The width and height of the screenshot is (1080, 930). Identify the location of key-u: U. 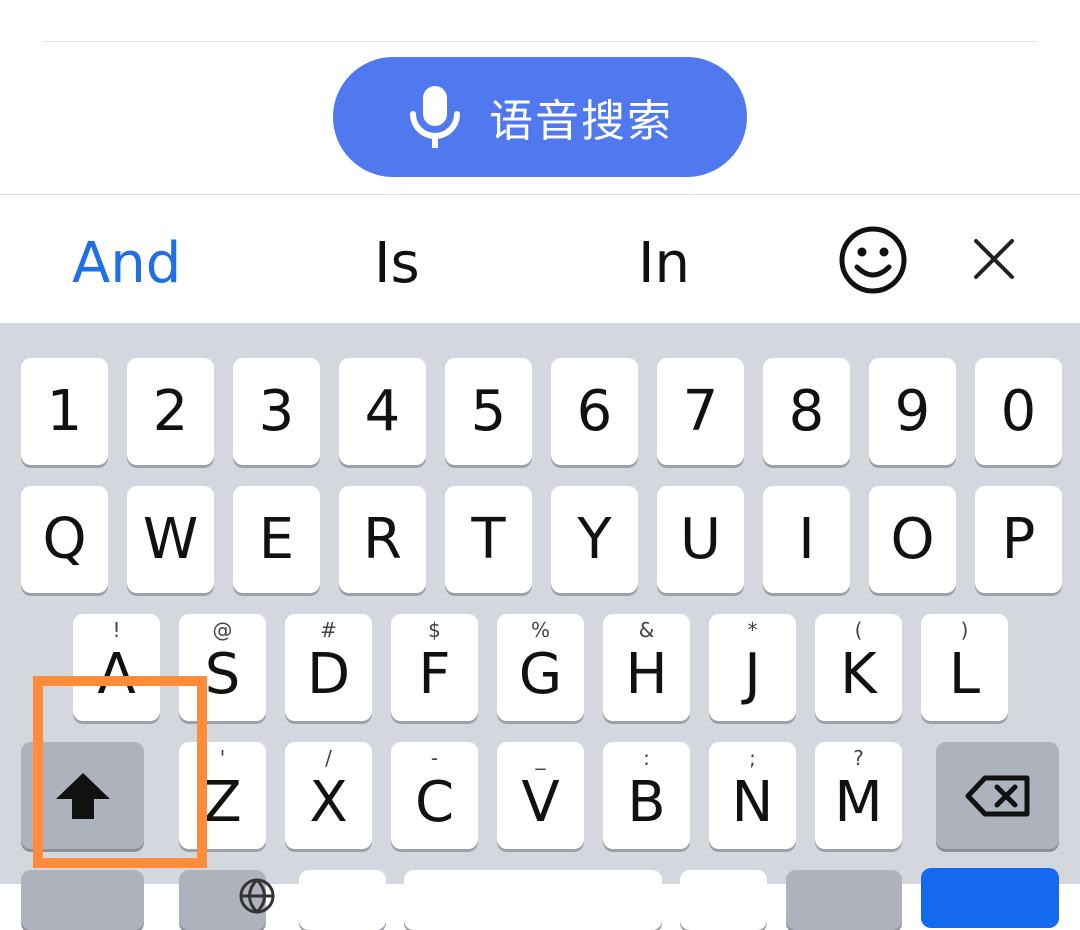
(700, 539).